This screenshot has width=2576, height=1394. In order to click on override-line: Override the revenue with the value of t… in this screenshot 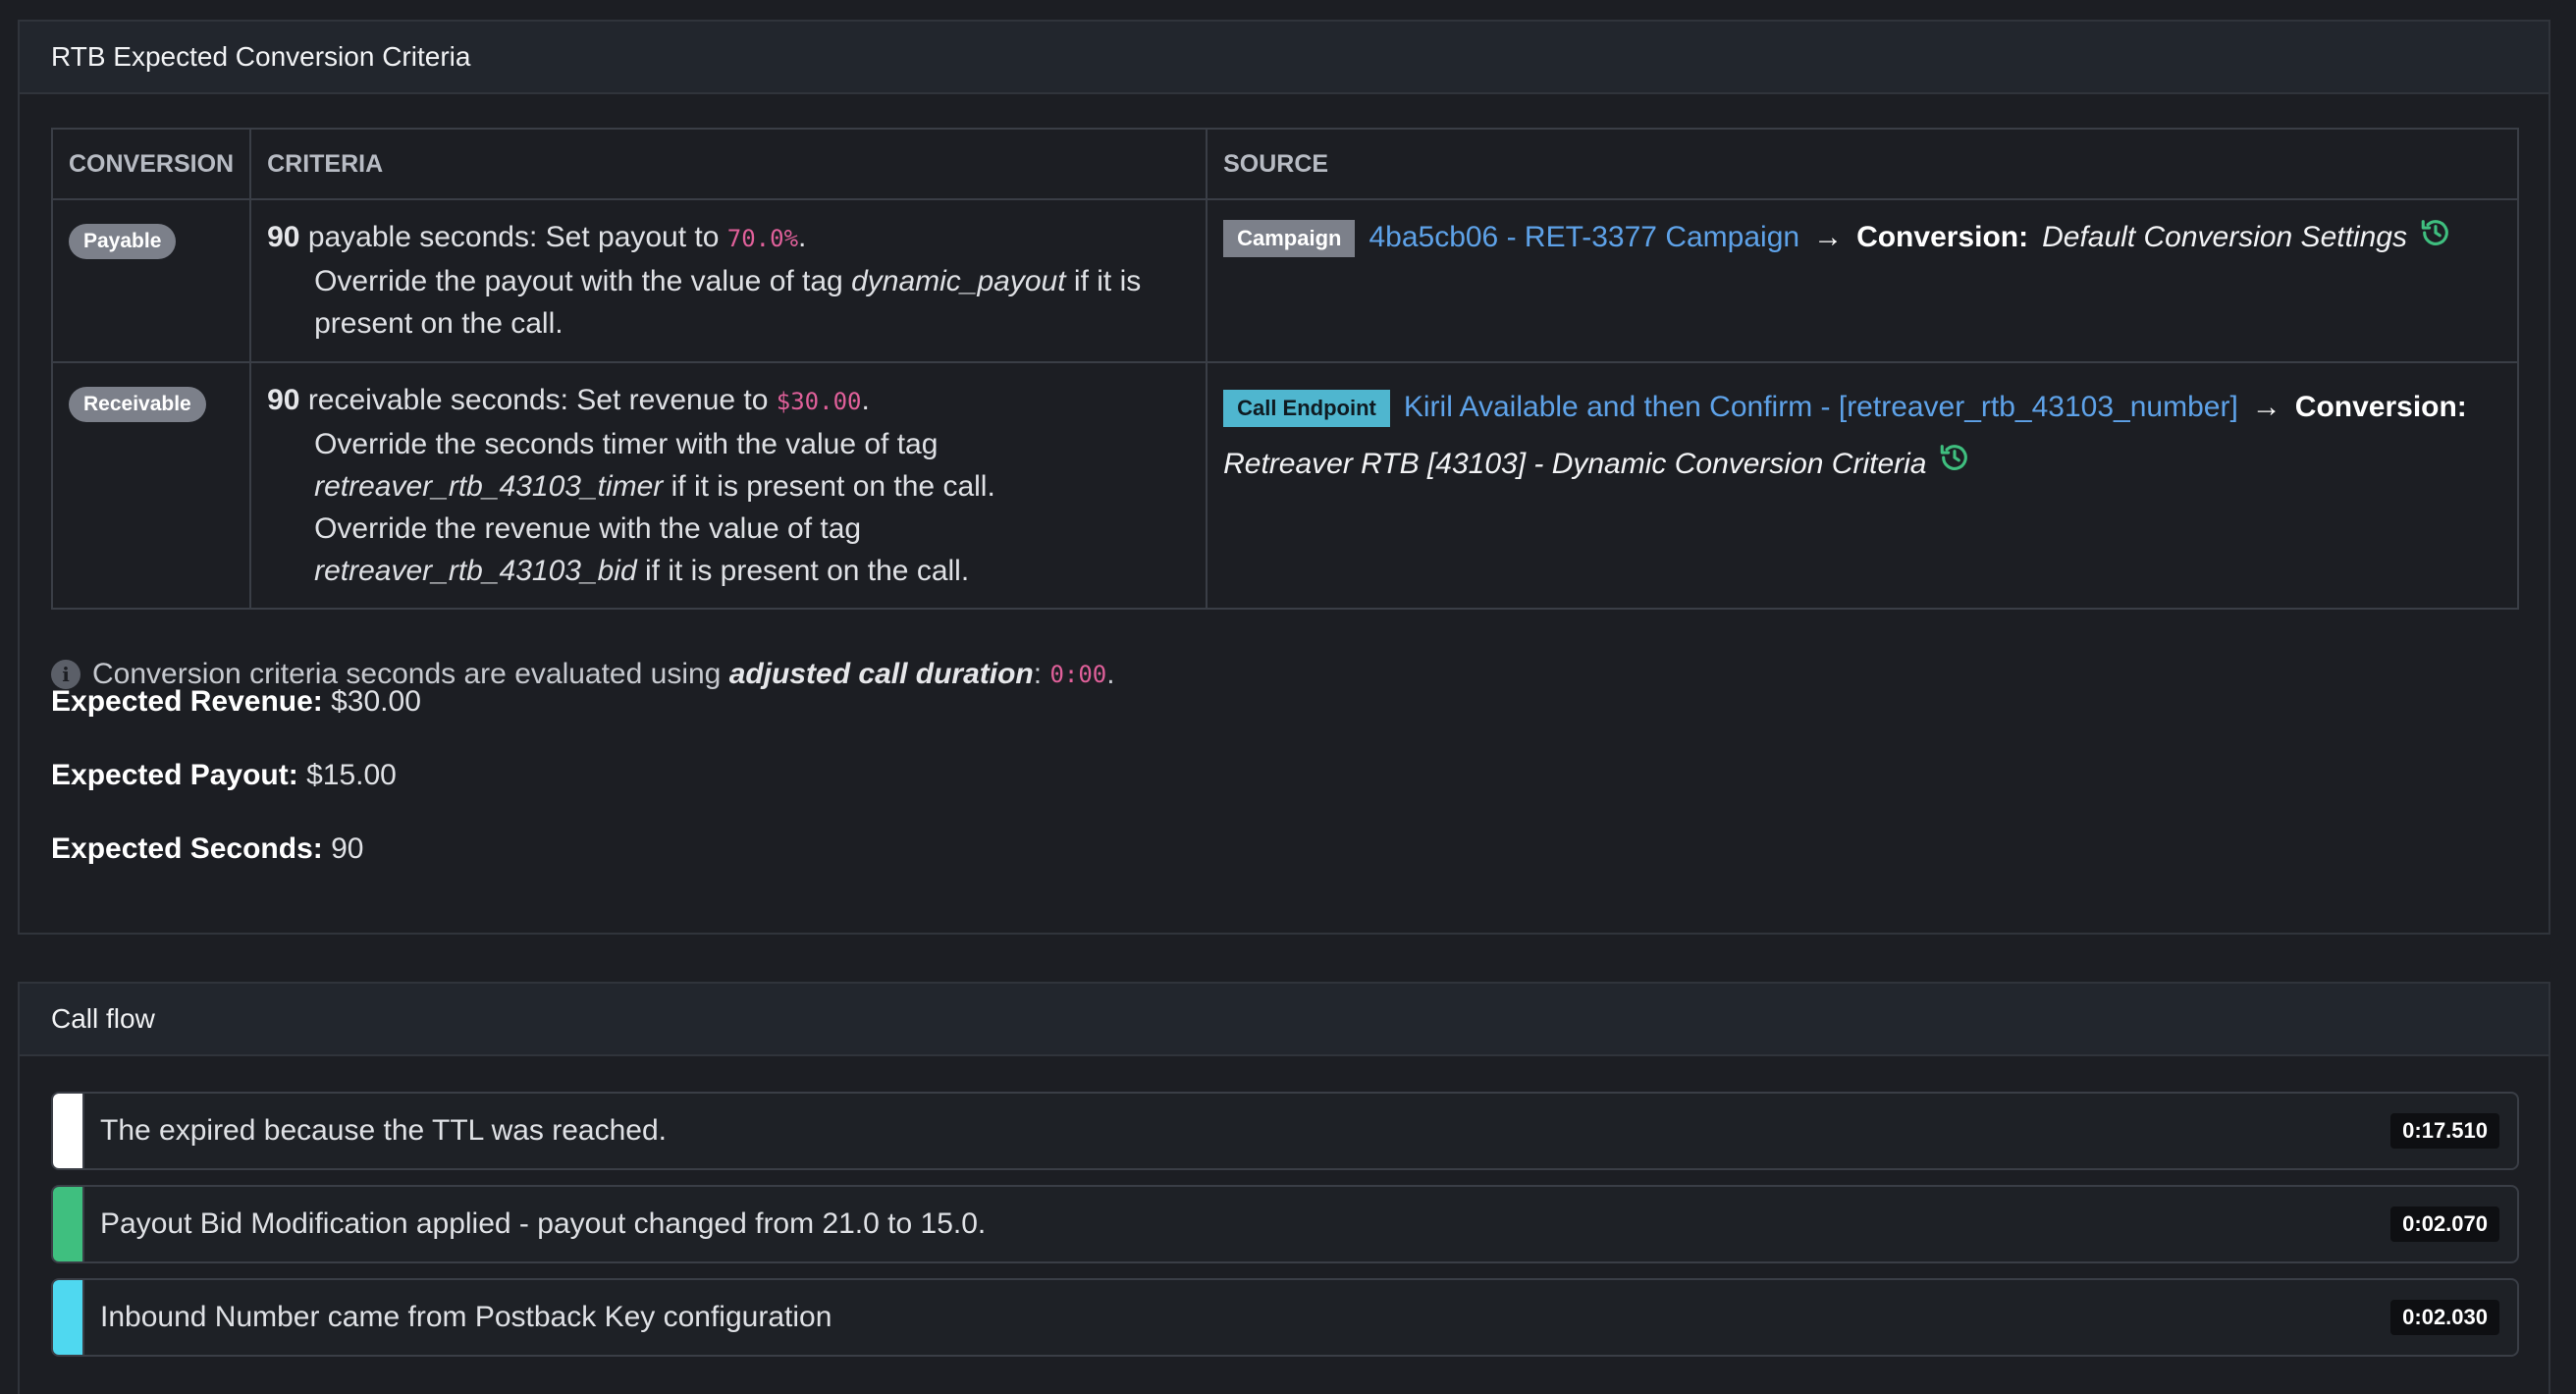, I will do `click(728, 550)`.